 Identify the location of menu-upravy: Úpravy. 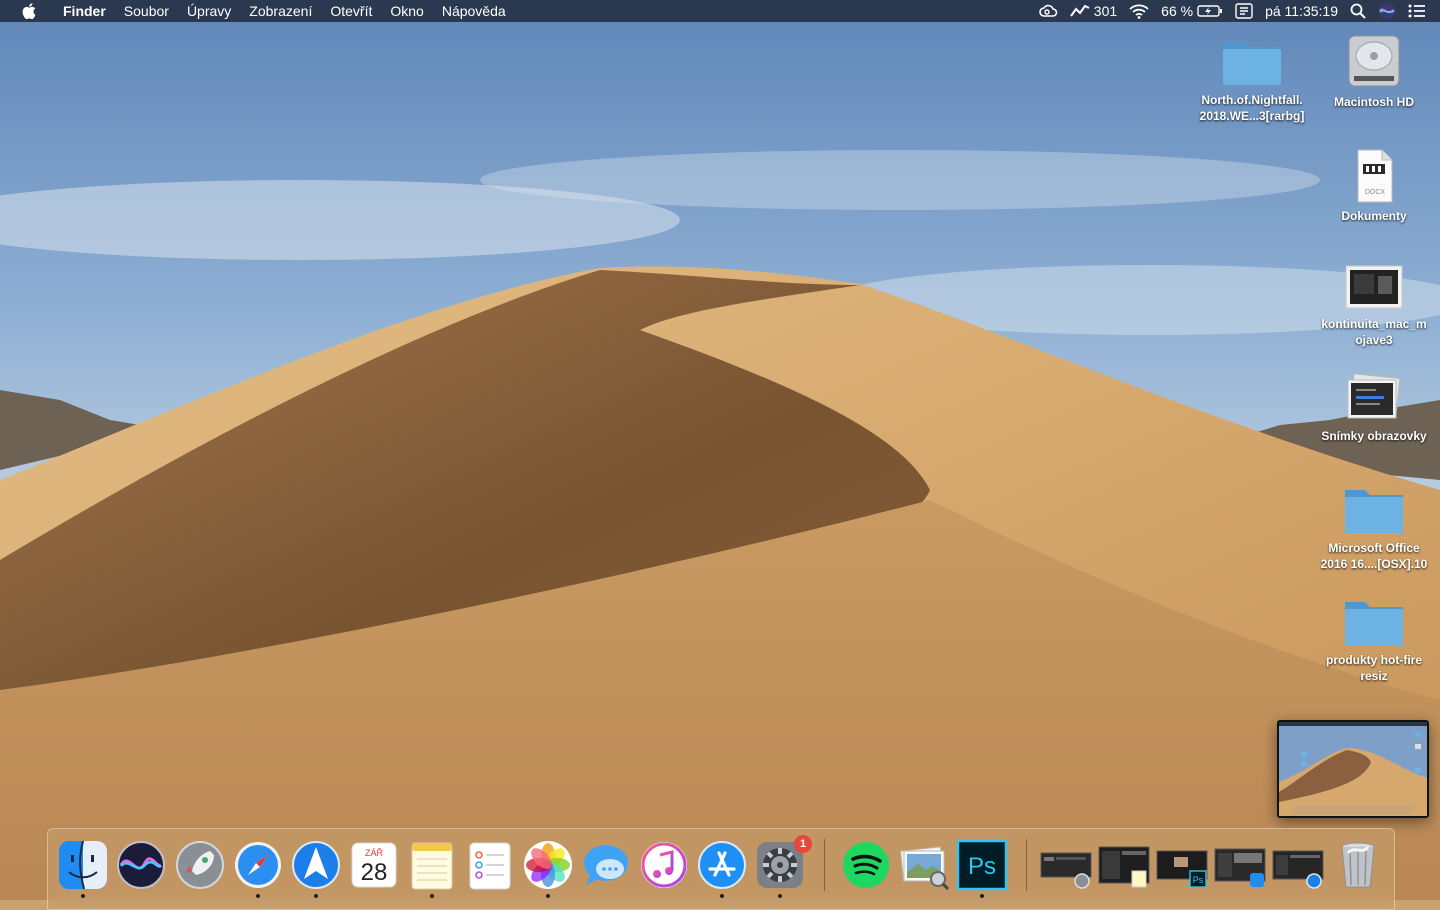
(209, 11).